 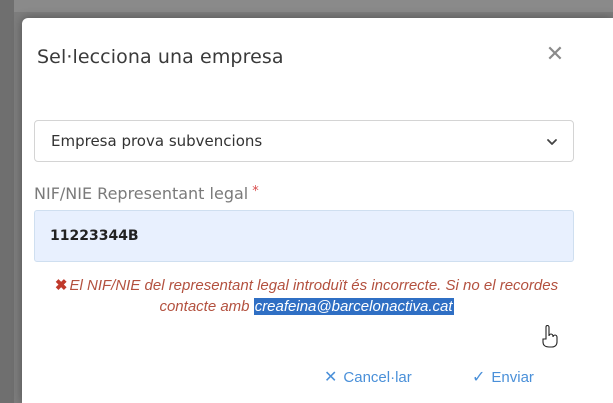 I want to click on nif-label-text: NIF/NIE Representant legal, so click(x=141, y=193).